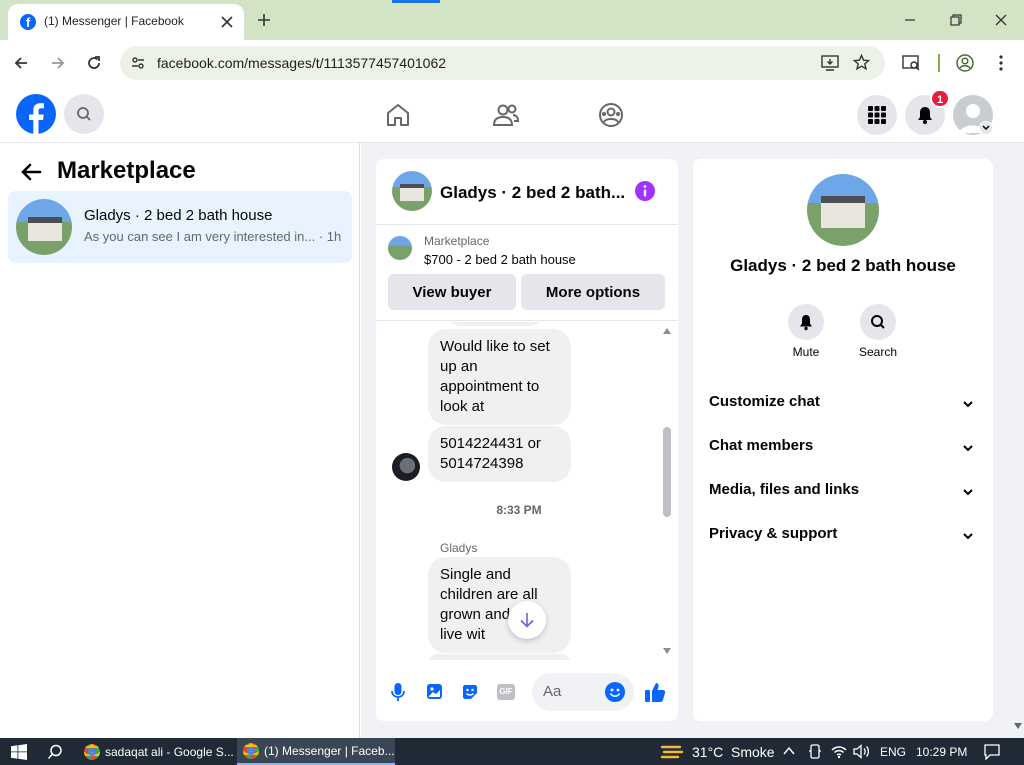 This screenshot has height=765, width=1024. What do you see at coordinates (956, 20) in the screenshot?
I see `restore-icon` at bounding box center [956, 20].